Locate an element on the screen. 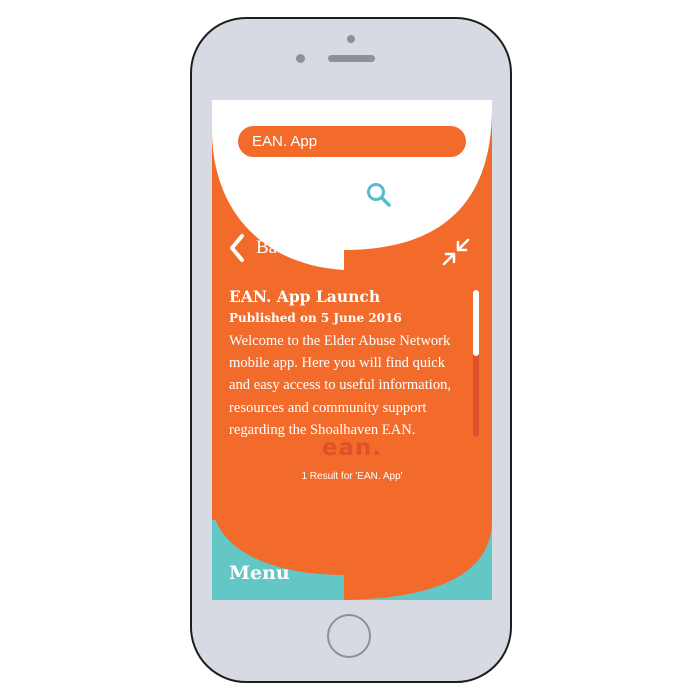 This screenshot has width=700, height=700. menu-button: Menu is located at coordinates (259, 573).